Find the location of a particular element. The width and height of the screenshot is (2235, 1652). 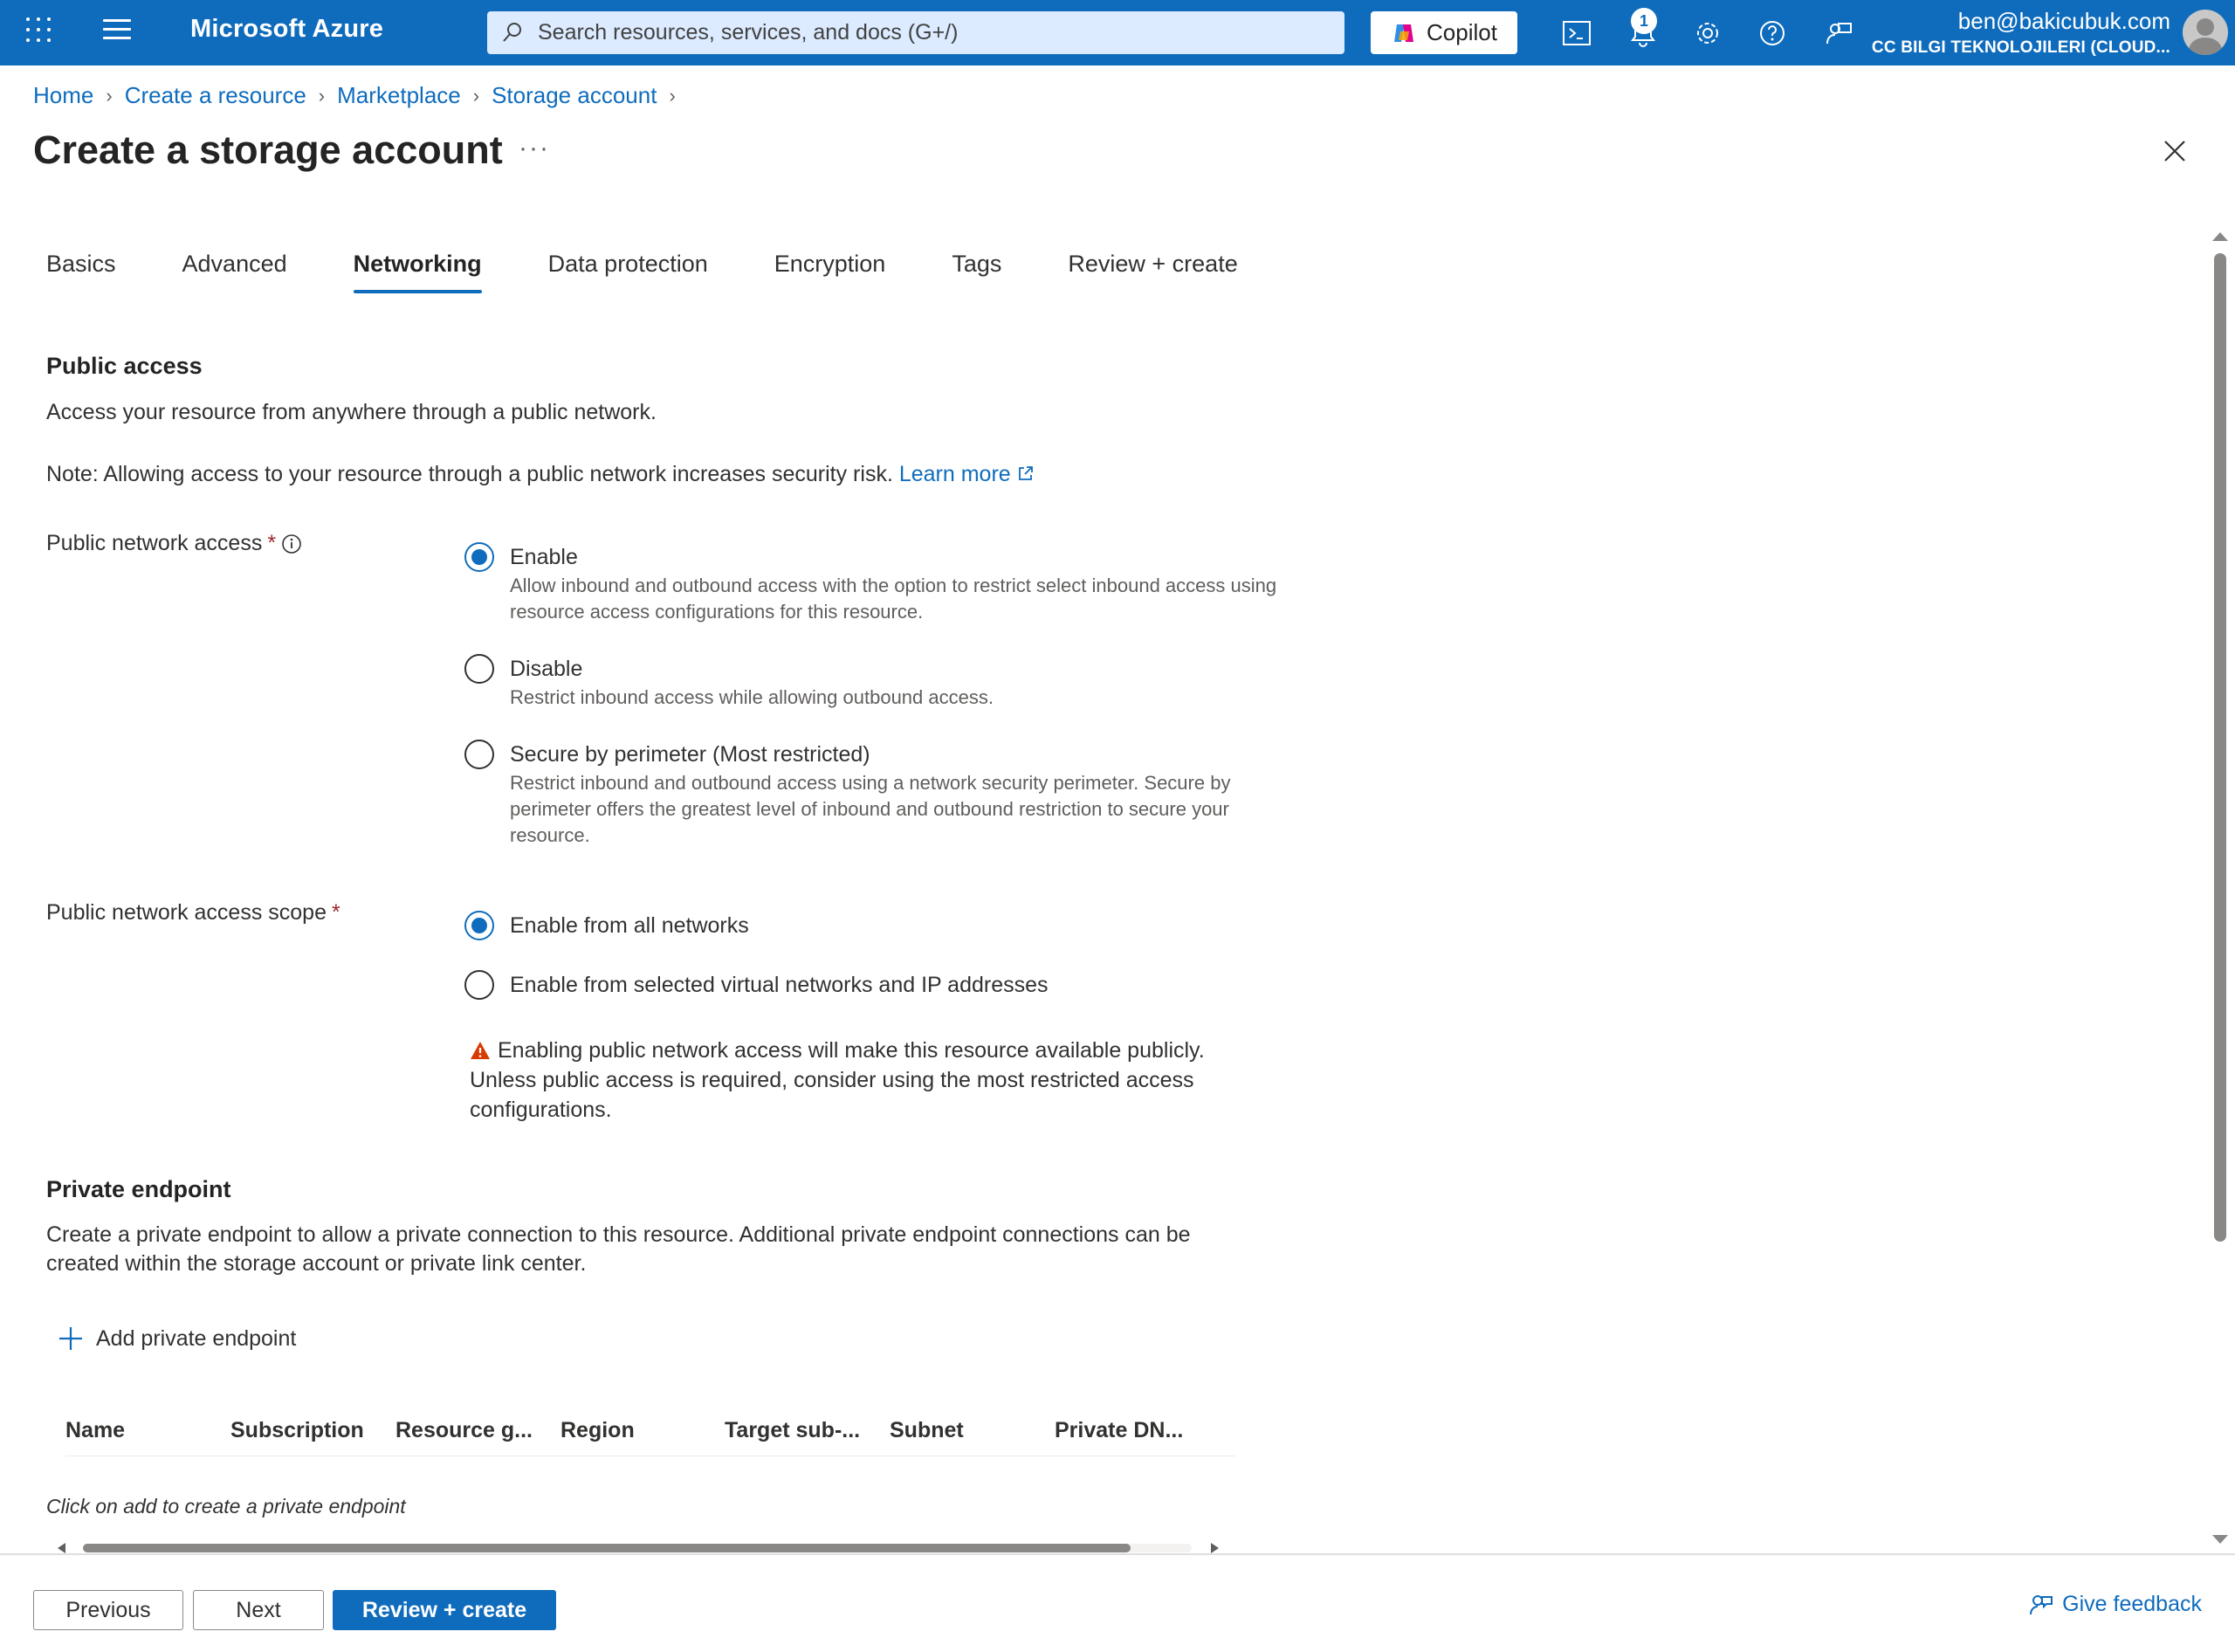

learn-more-link: Learn more is located at coordinates (967, 474).